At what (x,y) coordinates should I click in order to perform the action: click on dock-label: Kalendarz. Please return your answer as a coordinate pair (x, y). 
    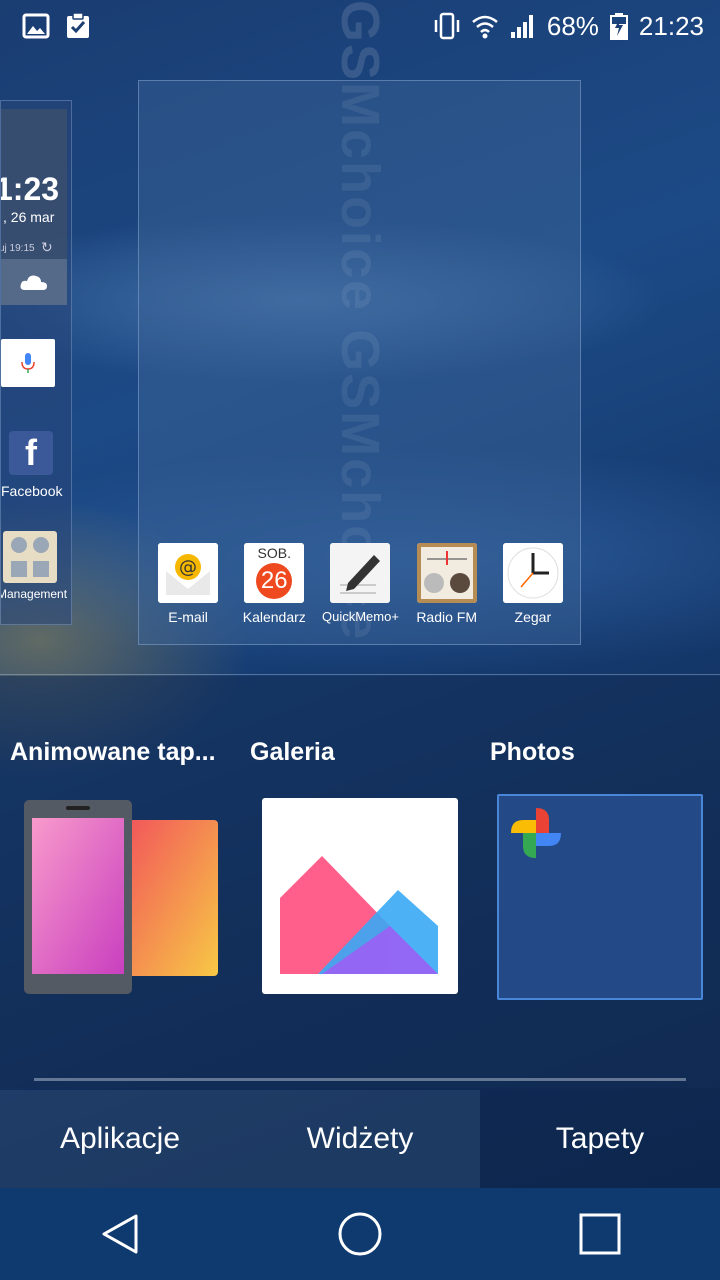
    Looking at the image, I should click on (274, 617).